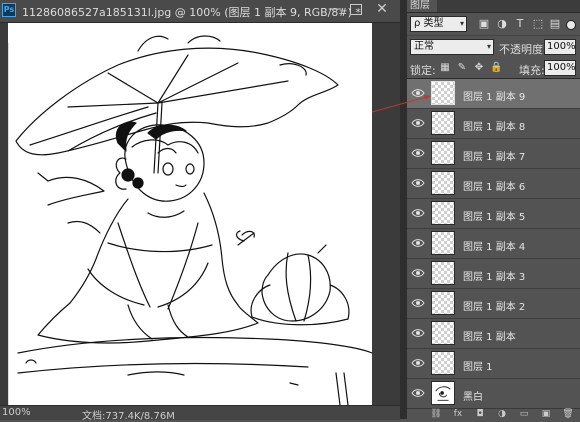  I want to click on filter-type-dropdown: ρ 类型 ▾, so click(438, 24).